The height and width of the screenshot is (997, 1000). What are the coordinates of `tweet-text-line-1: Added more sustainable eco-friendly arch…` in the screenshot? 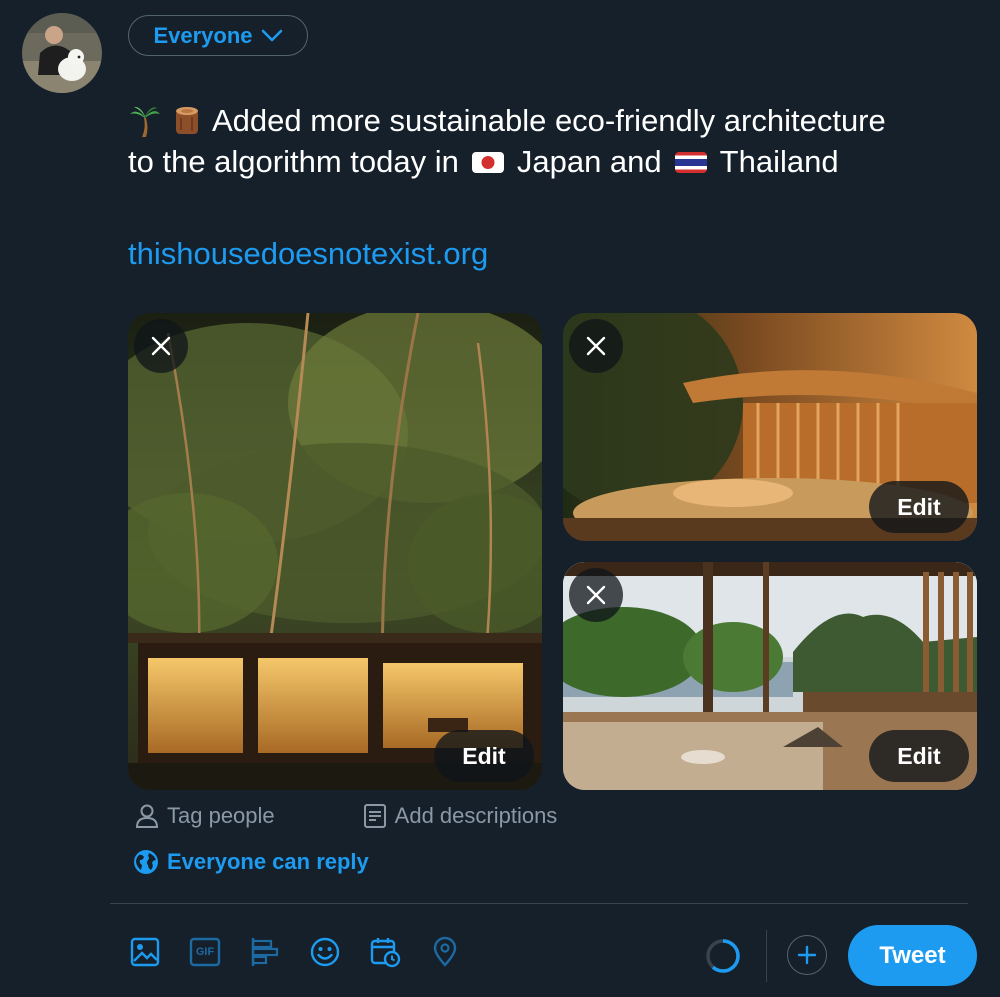 It's located at (558, 120).